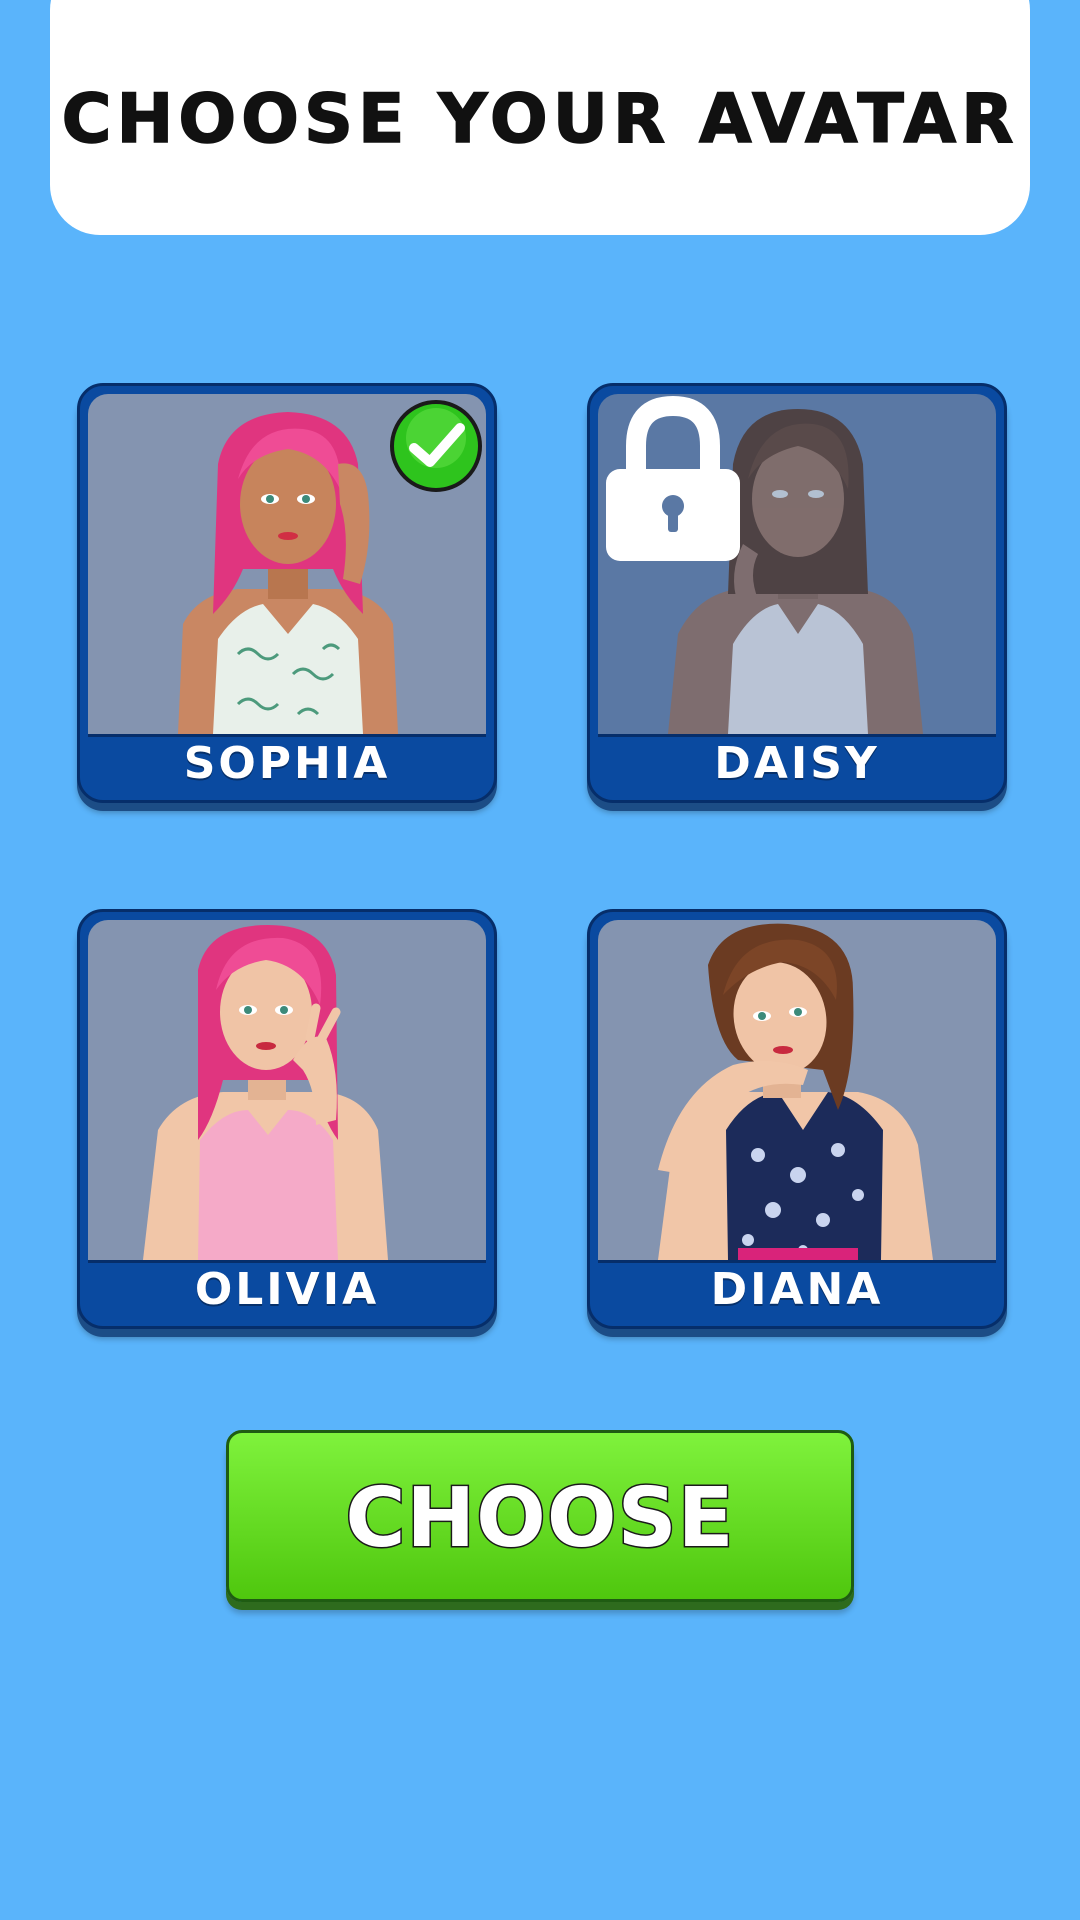 Image resolution: width=1080 pixels, height=1920 pixels. I want to click on avatar-name: DIANA, so click(797, 1289).